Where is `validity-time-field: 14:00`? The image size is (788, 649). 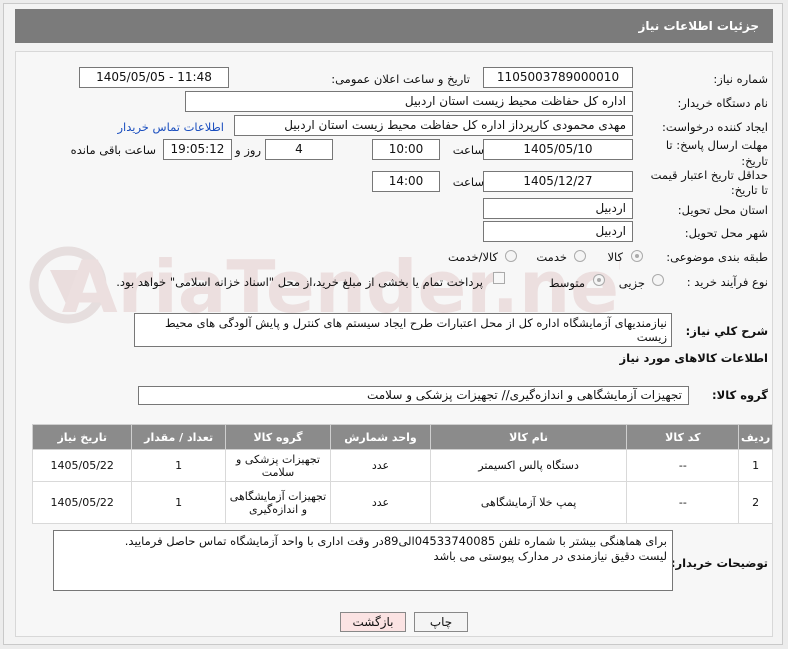
validity-time-field: 14:00 is located at coordinates (406, 181).